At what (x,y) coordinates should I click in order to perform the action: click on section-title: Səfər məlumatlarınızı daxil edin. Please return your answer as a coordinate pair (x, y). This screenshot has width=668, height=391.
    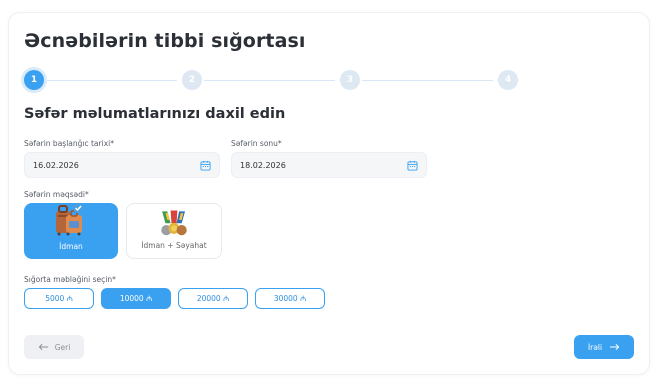
    Looking at the image, I should click on (155, 114).